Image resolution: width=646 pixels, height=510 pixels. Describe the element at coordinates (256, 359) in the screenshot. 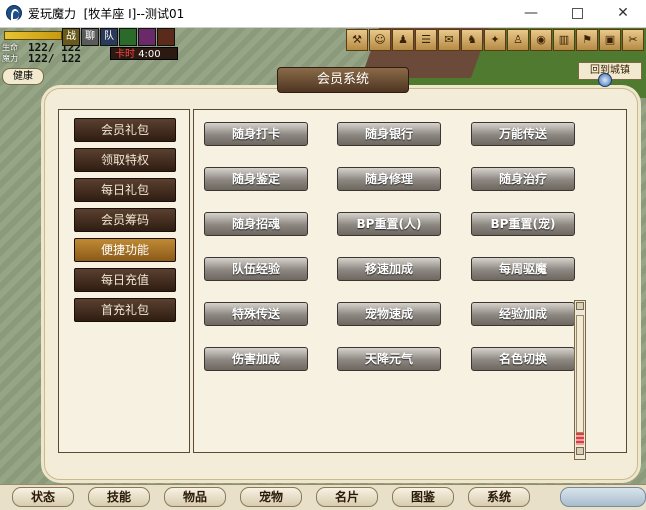

I see `feature-button: 伤害加成` at that location.